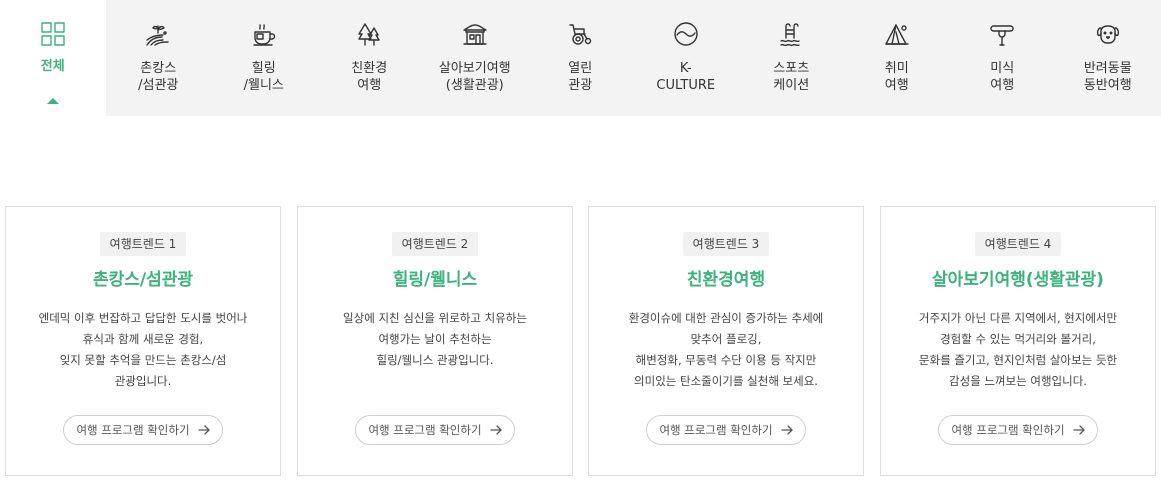  Describe the element at coordinates (1108, 58) in the screenshot. I see `tab-pet-travel: 반려동물 동반여행` at that location.